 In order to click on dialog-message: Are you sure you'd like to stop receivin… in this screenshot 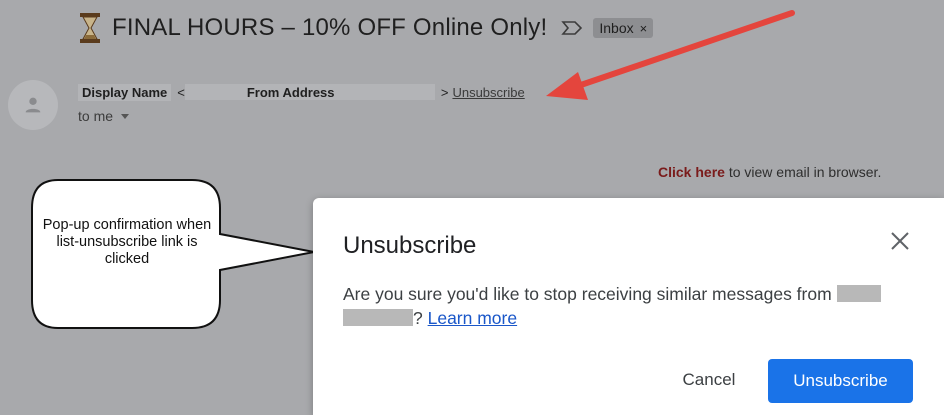, I will do `click(628, 306)`.